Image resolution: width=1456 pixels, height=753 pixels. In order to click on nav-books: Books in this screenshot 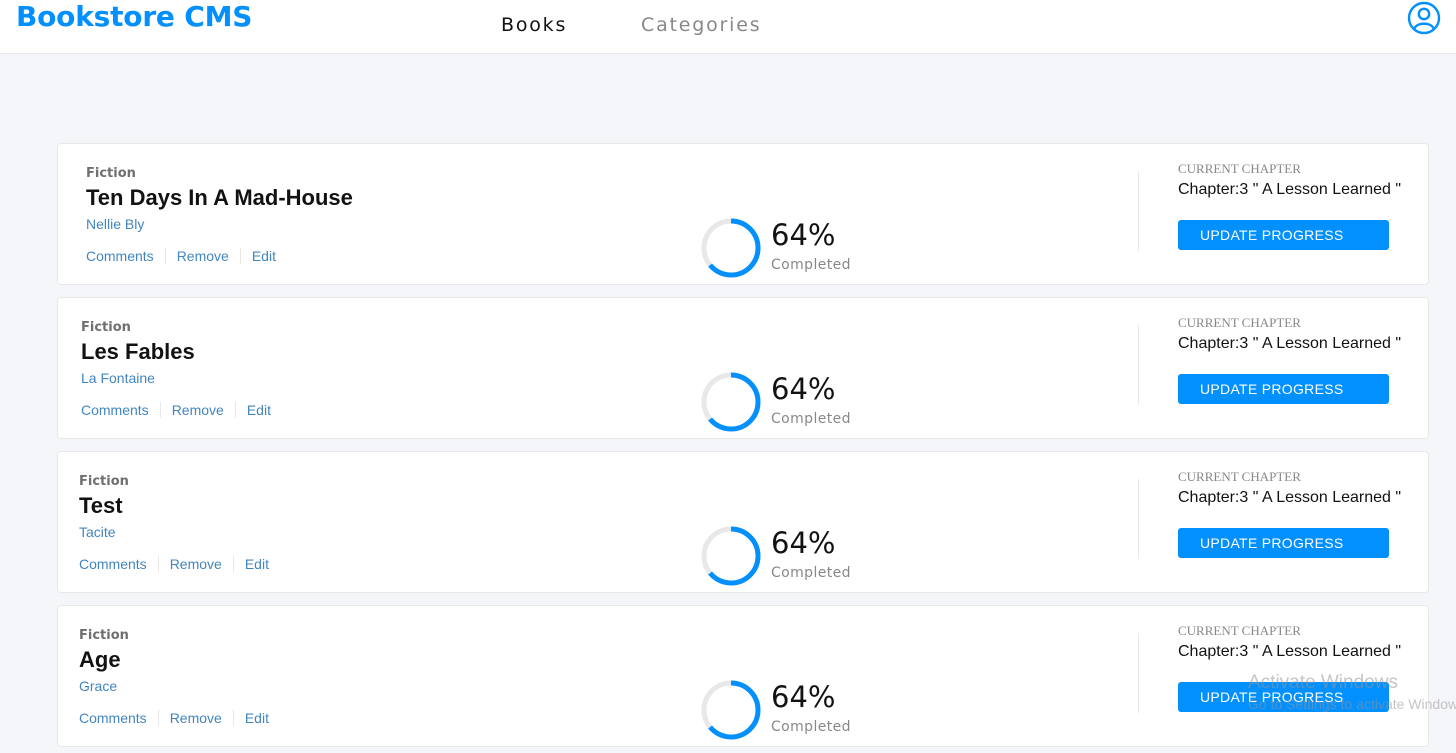, I will do `click(534, 25)`.